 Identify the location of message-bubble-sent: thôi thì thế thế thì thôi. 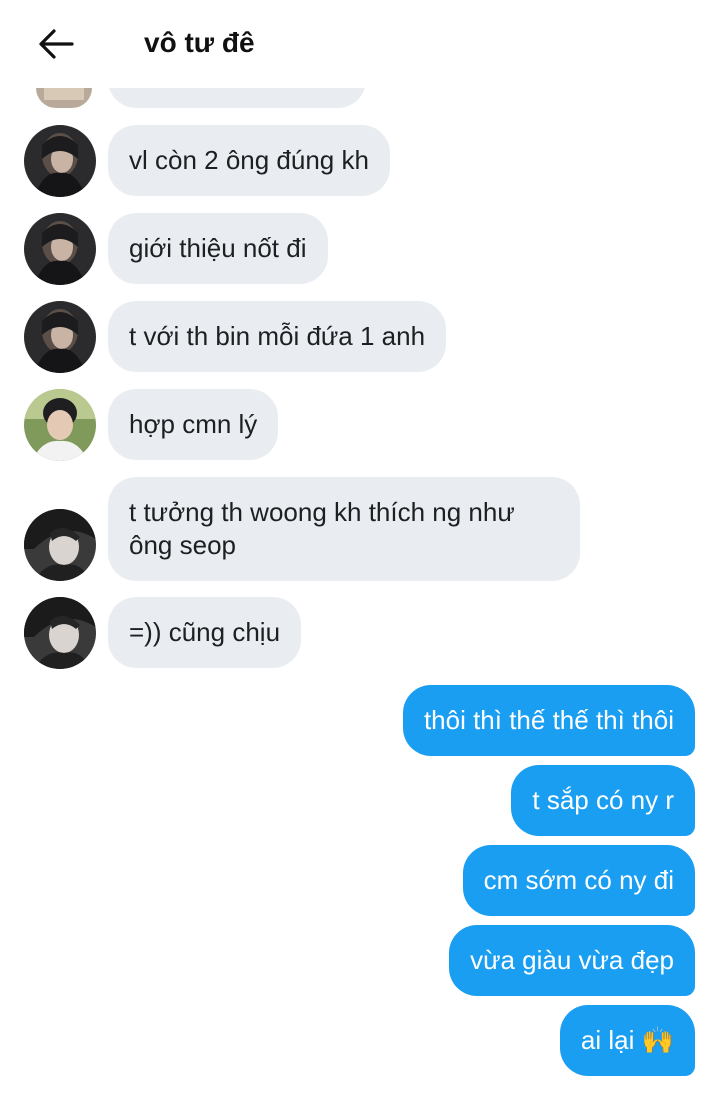
(548, 720).